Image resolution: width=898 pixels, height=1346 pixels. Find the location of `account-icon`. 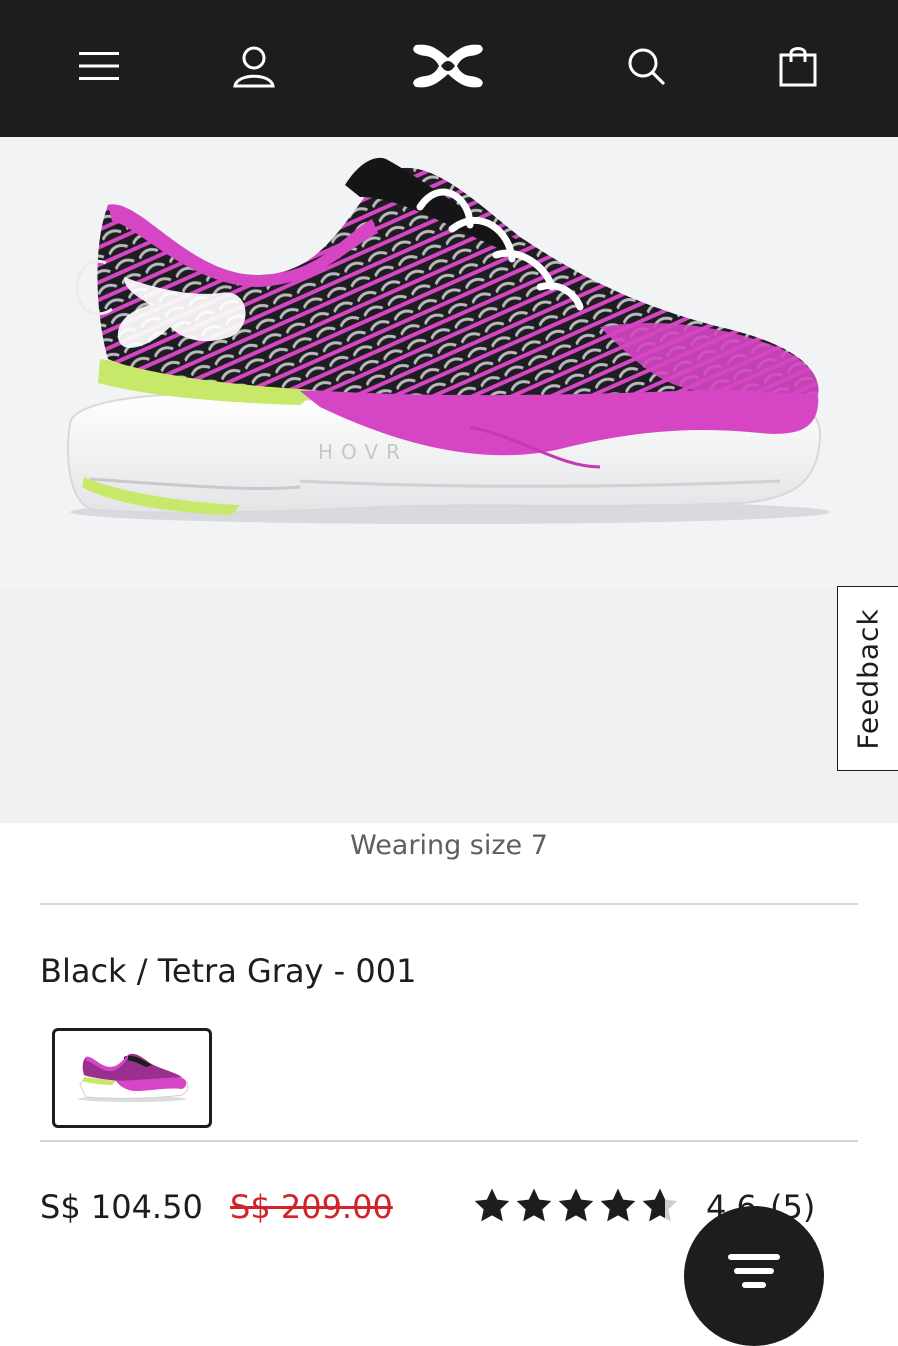

account-icon is located at coordinates (254, 67).